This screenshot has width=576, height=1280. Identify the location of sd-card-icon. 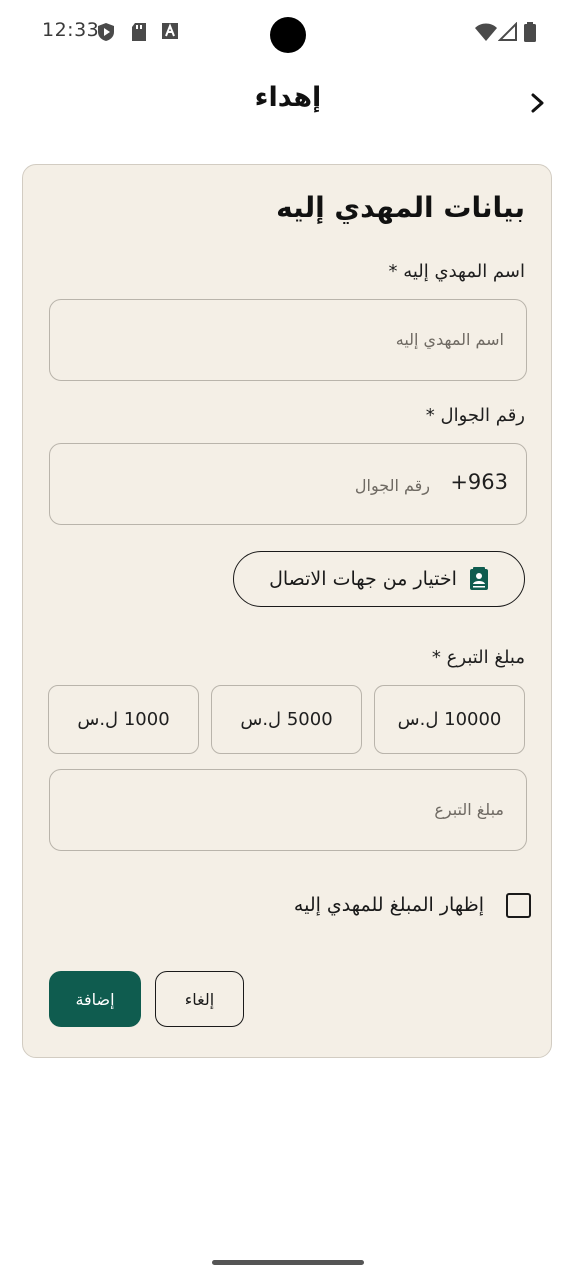
(139, 32).